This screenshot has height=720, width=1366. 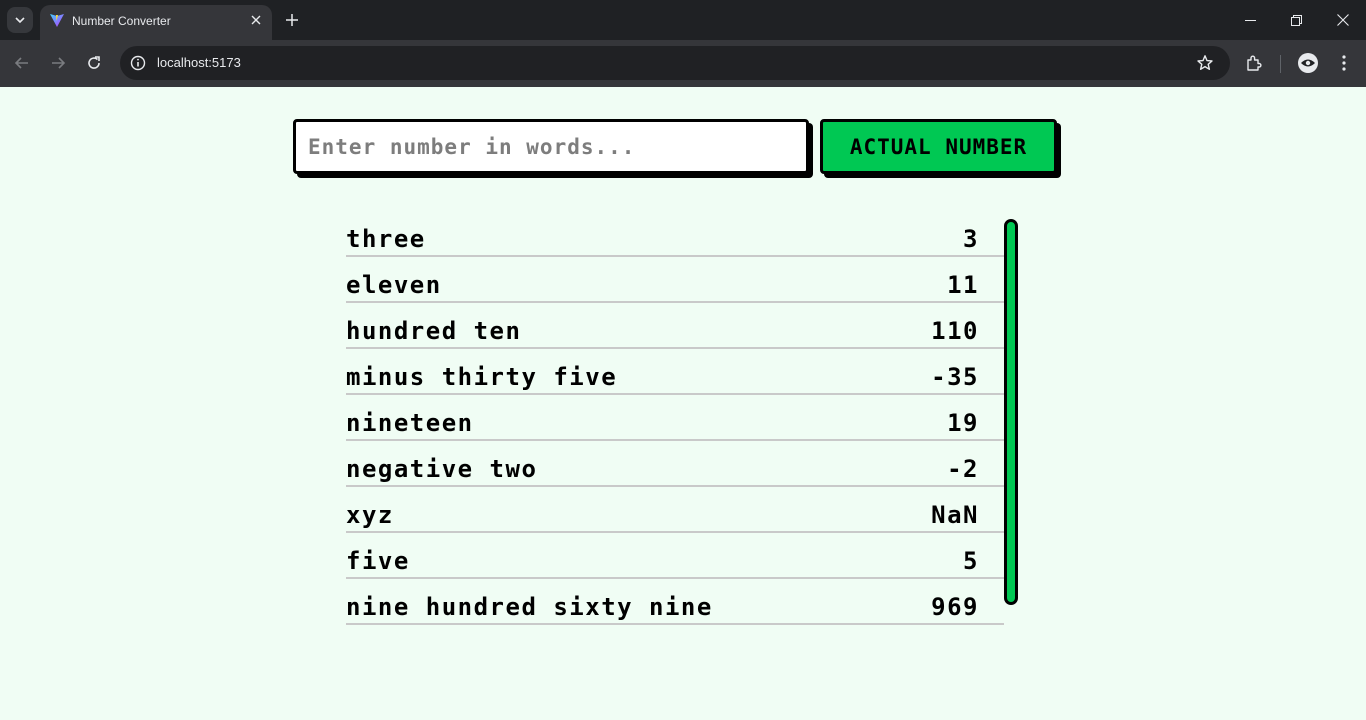 What do you see at coordinates (971, 239) in the screenshot?
I see `result-number: 3` at bounding box center [971, 239].